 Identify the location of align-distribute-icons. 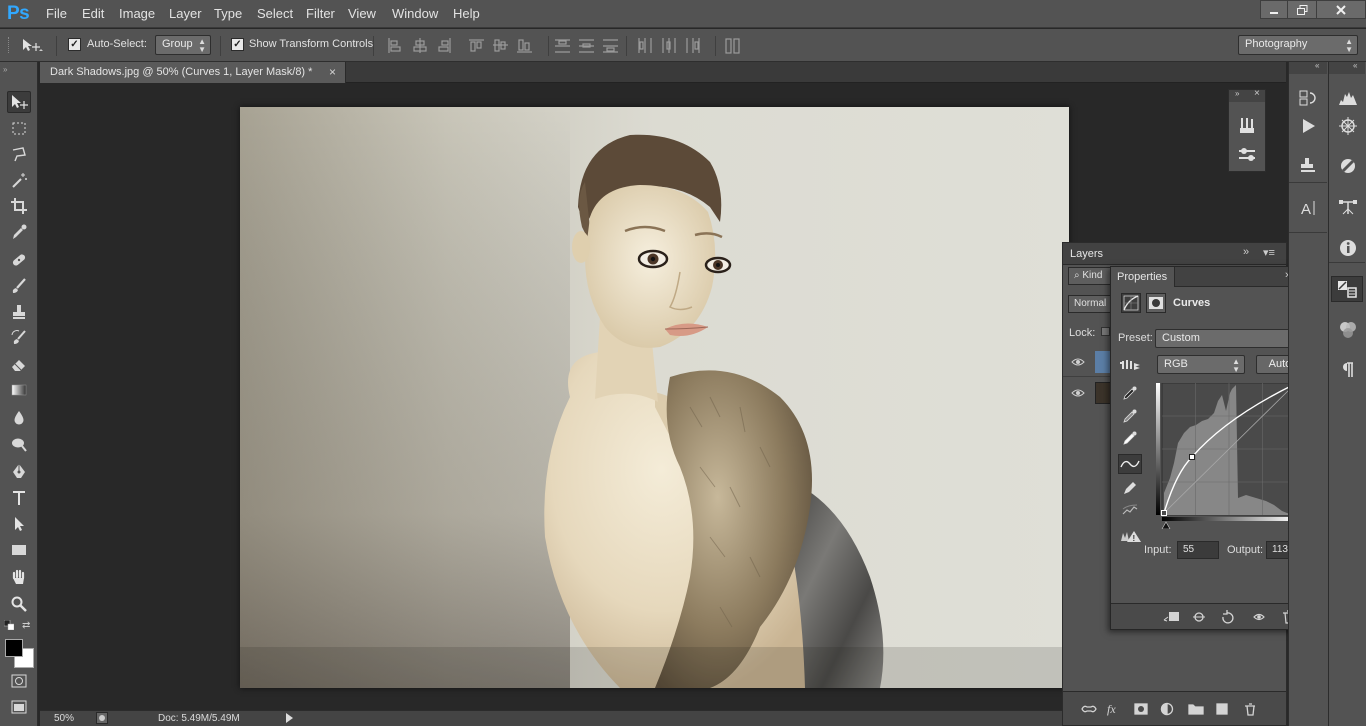
(574, 46).